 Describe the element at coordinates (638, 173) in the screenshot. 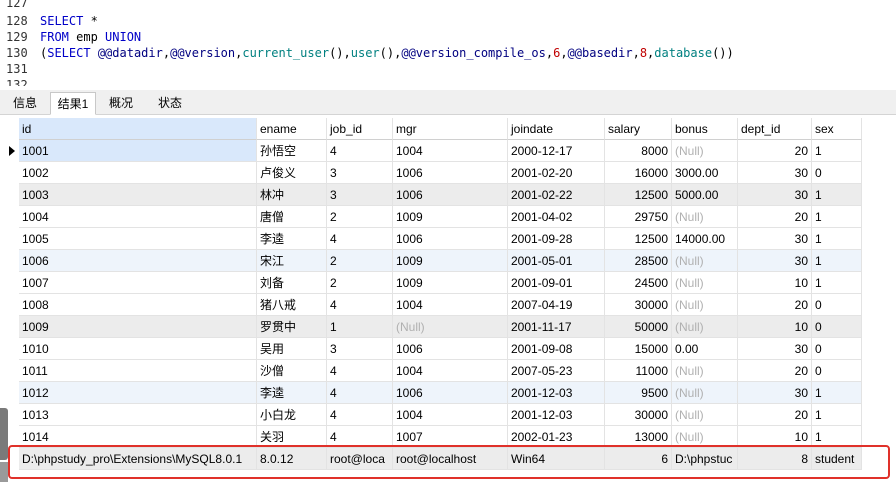

I see `table-cell-salary: 16000` at that location.